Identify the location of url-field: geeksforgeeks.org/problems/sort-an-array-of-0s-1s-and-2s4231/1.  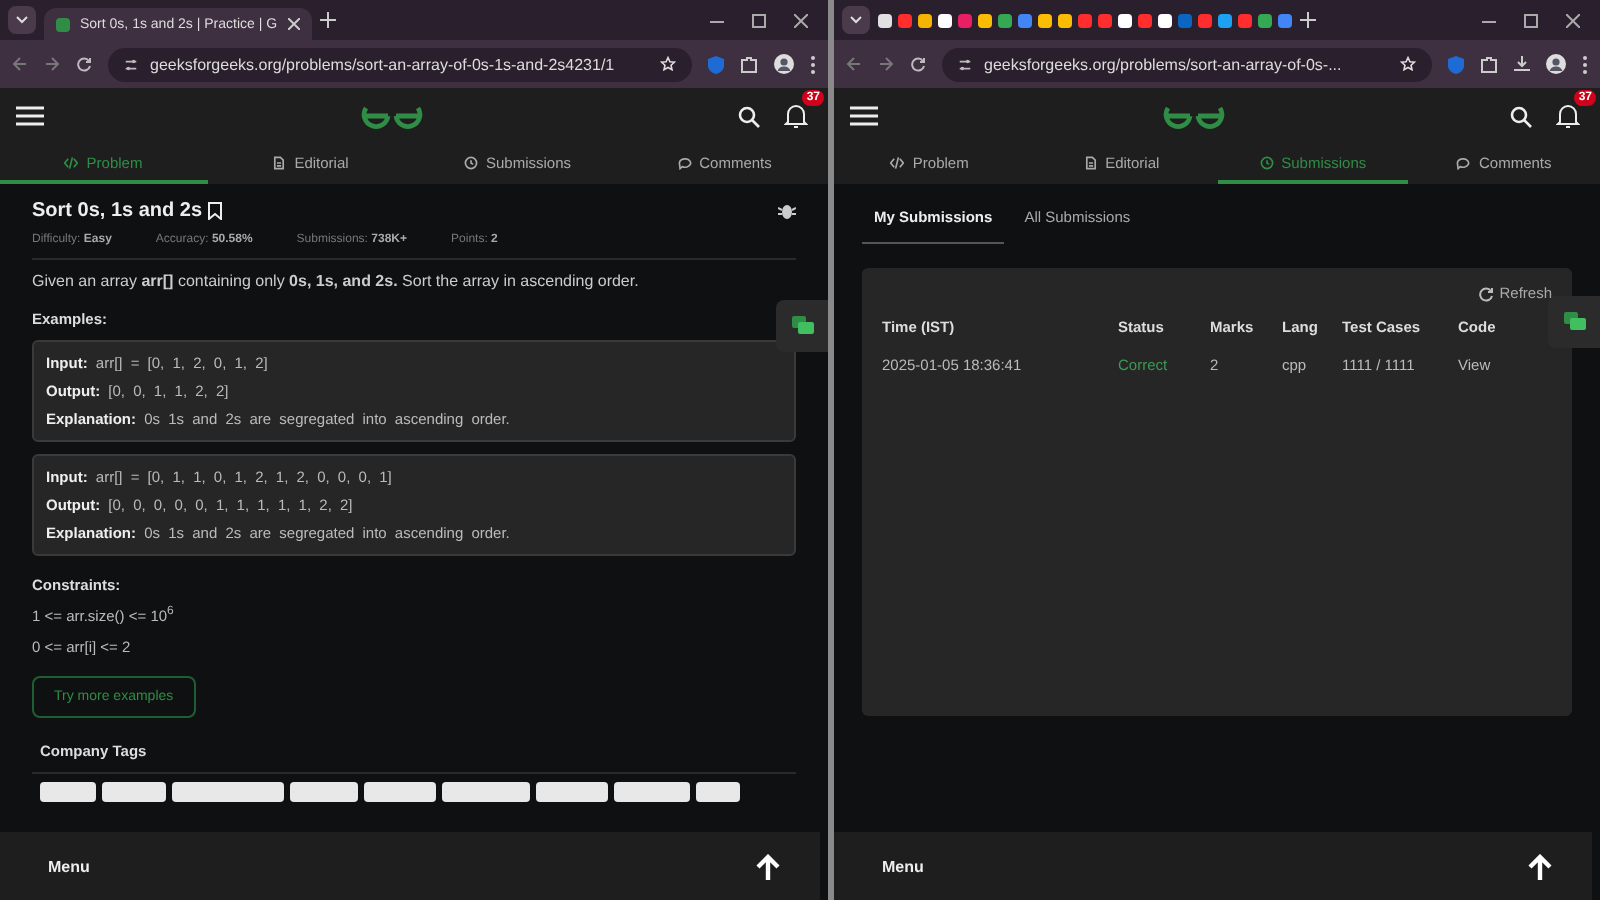
(400, 64).